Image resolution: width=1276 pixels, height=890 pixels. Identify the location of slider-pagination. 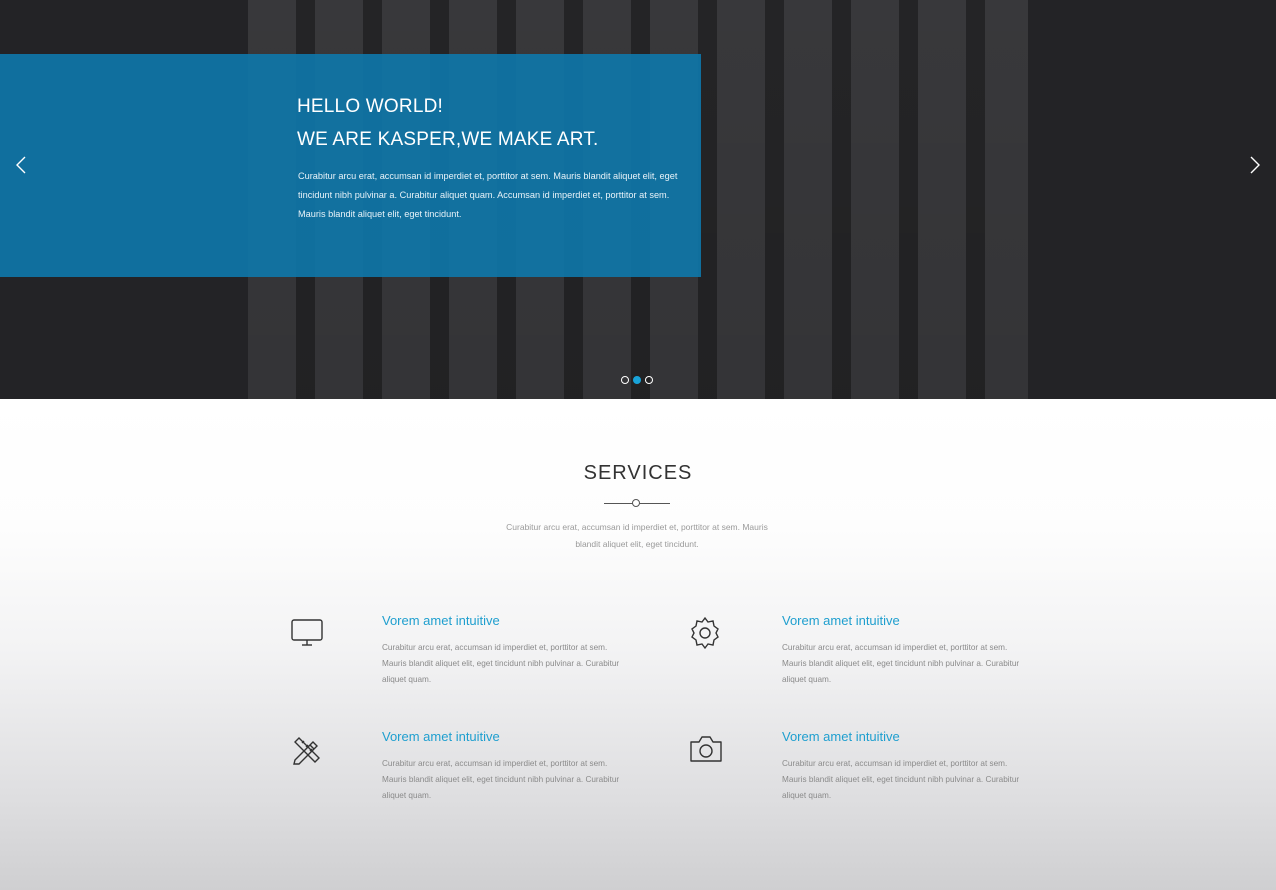
(637, 380).